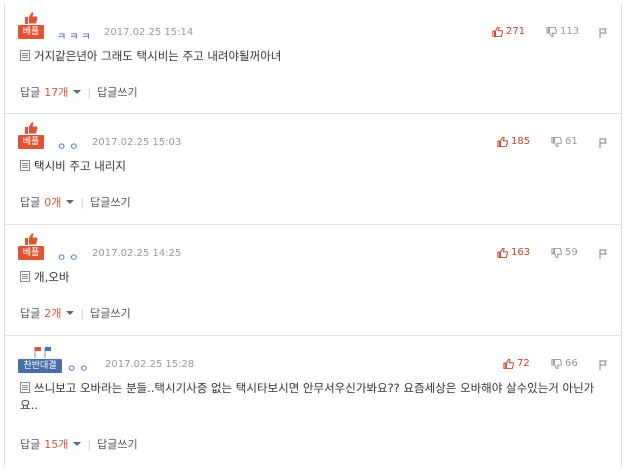 The height and width of the screenshot is (475, 627). What do you see at coordinates (516, 363) in the screenshot?
I see `like-button: 72` at bounding box center [516, 363].